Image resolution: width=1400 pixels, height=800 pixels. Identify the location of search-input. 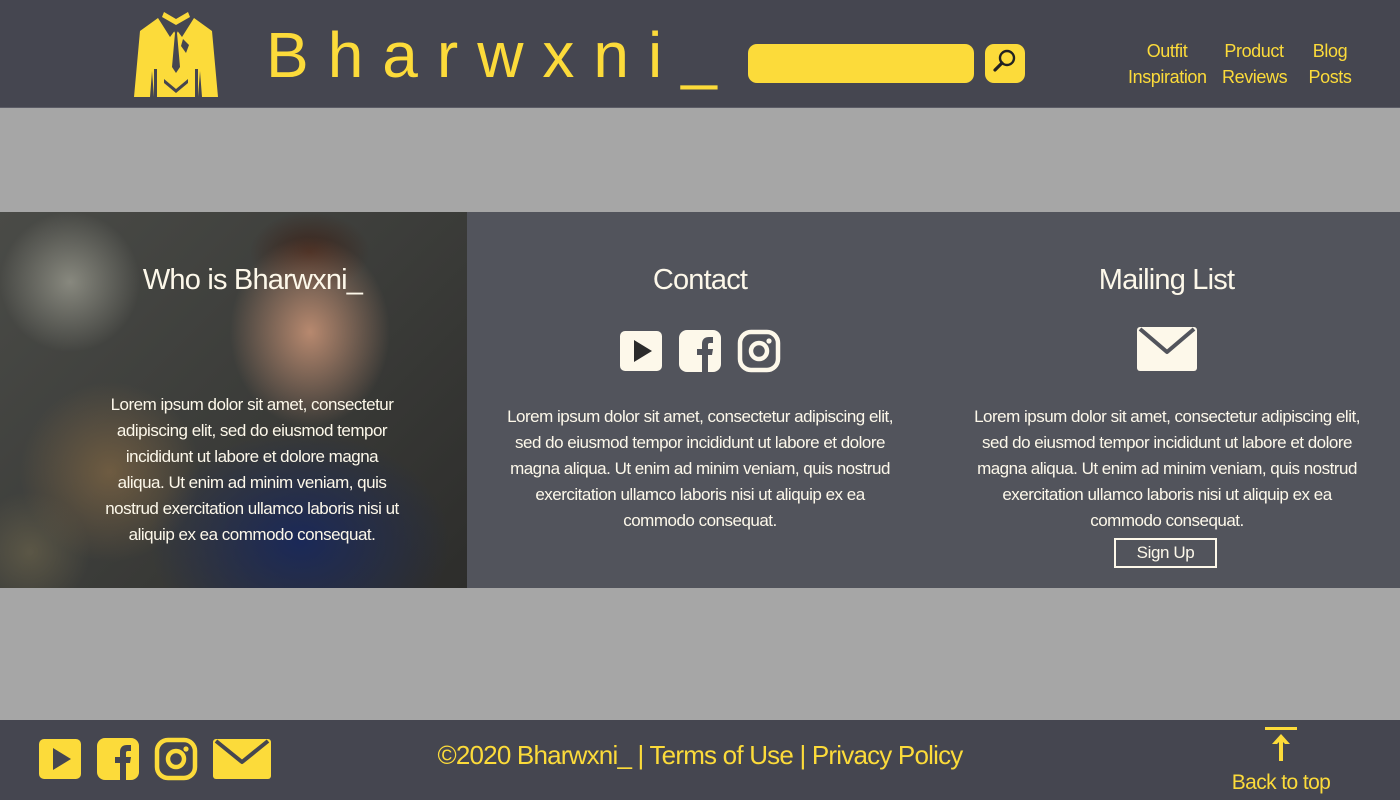
(861, 63).